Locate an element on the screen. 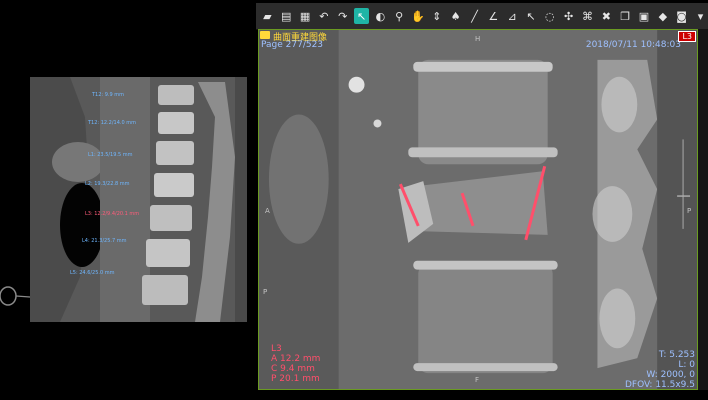 The height and width of the screenshot is (400, 708). orientation-top: H is located at coordinates (478, 39).